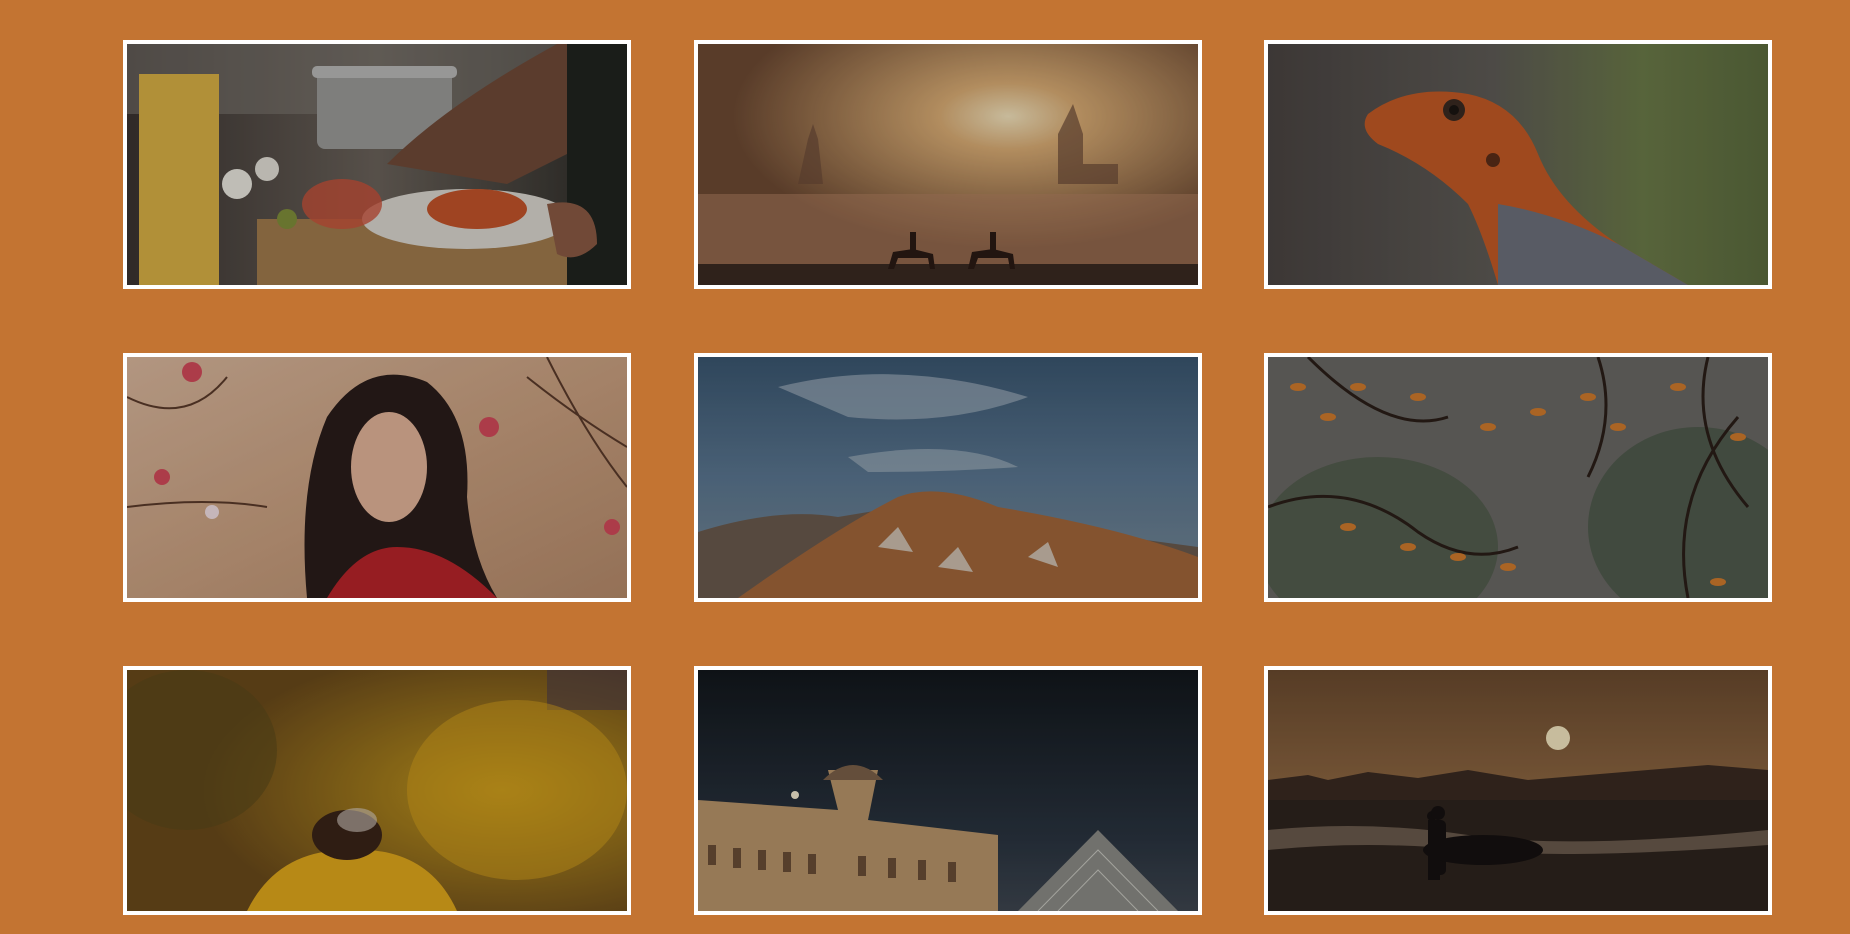 The height and width of the screenshot is (934, 1850). I want to click on photo-surfers-sunset-beach, so click(1518, 790).